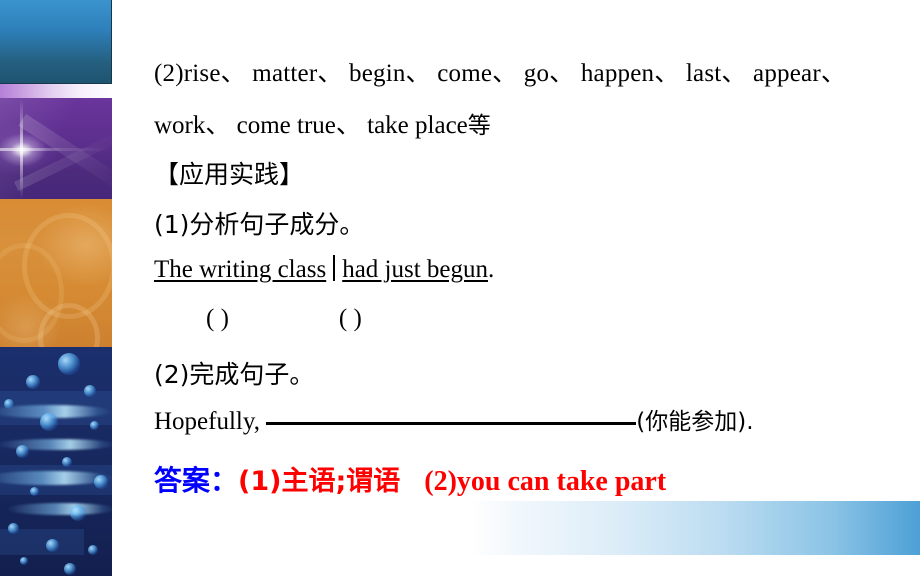  Describe the element at coordinates (56, 461) in the screenshot. I see `sidebar-blue-bubbles-block` at that location.